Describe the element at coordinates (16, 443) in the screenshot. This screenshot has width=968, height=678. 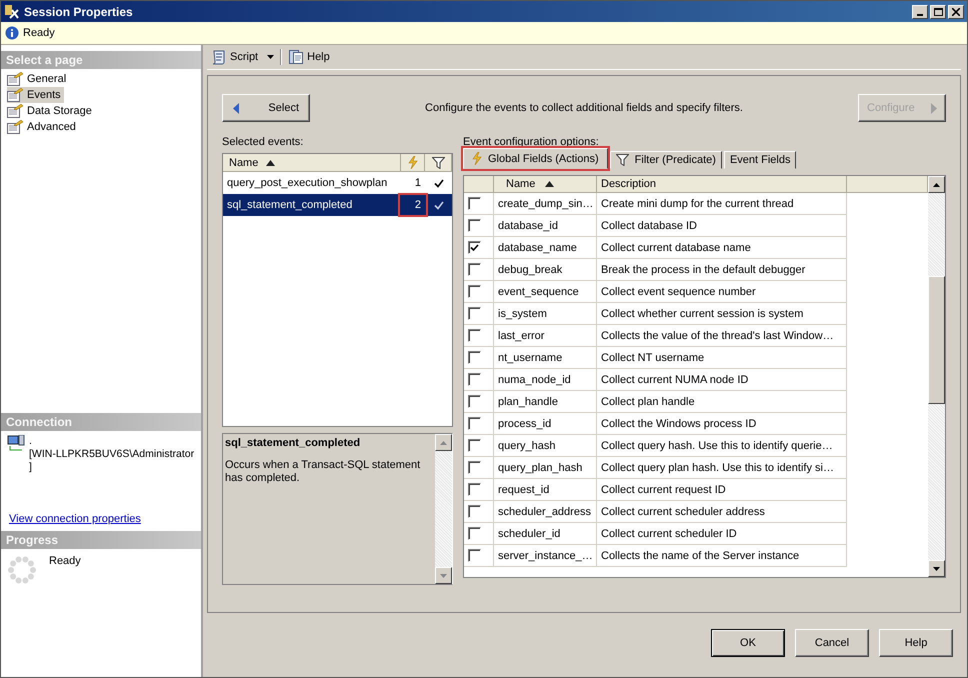
I see `server-icon` at that location.